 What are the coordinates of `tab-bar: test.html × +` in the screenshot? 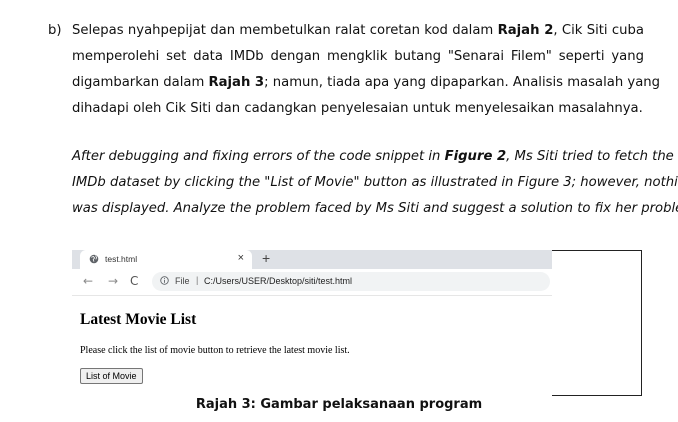 It's located at (312, 259).